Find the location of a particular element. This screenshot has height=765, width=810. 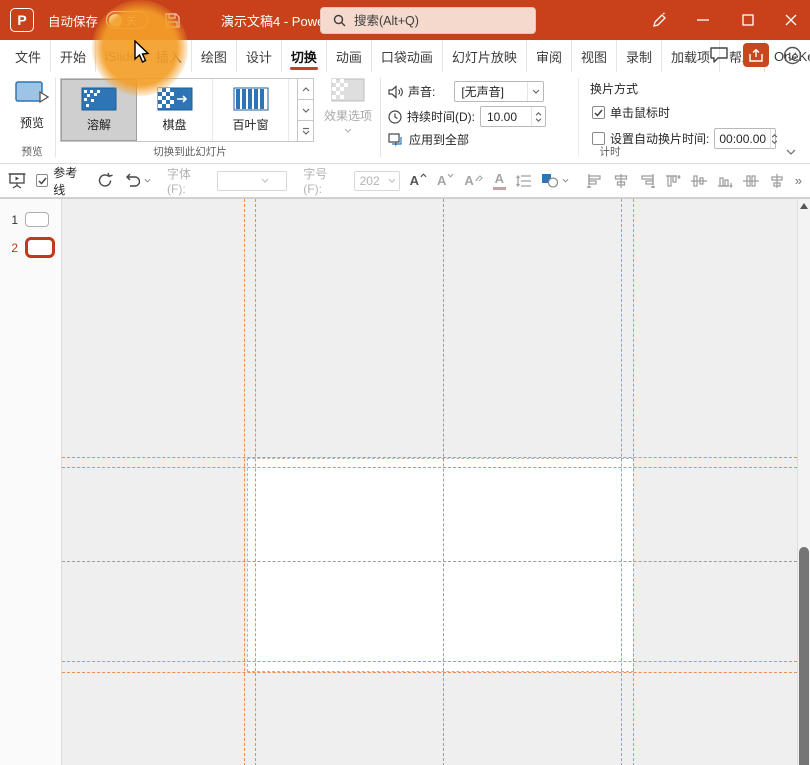

scrollbar-thumb is located at coordinates (804, 656).